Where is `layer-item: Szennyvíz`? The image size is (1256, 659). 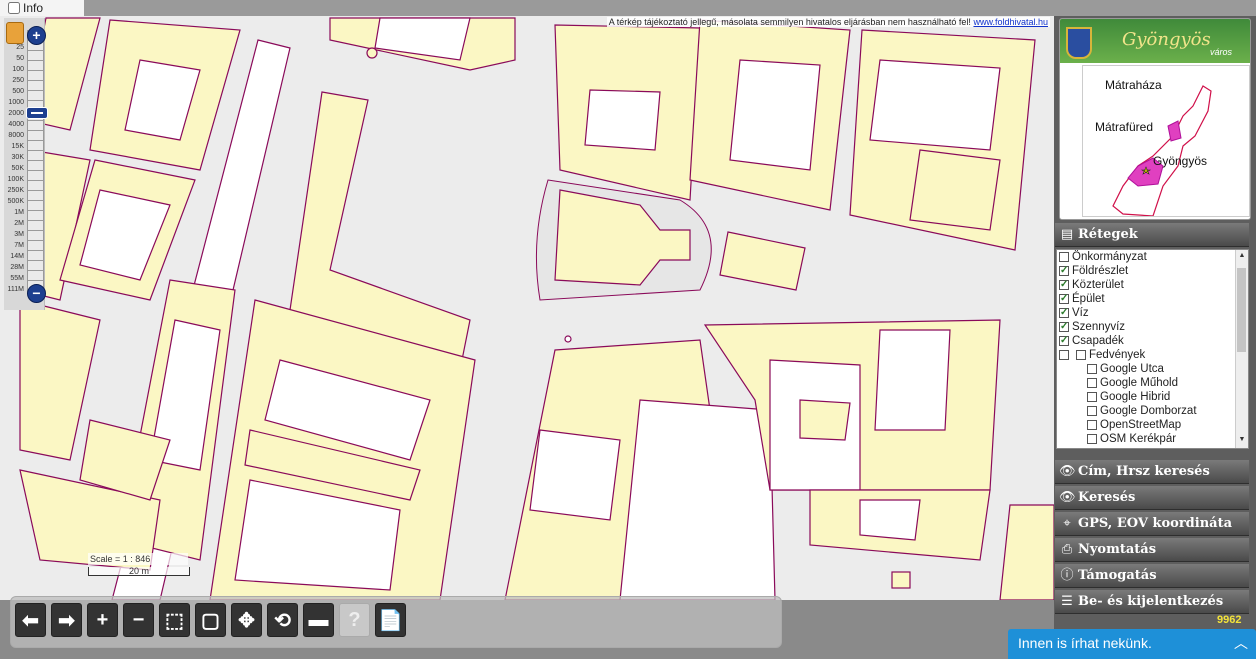 layer-item: Szennyvíz is located at coordinates (1152, 327).